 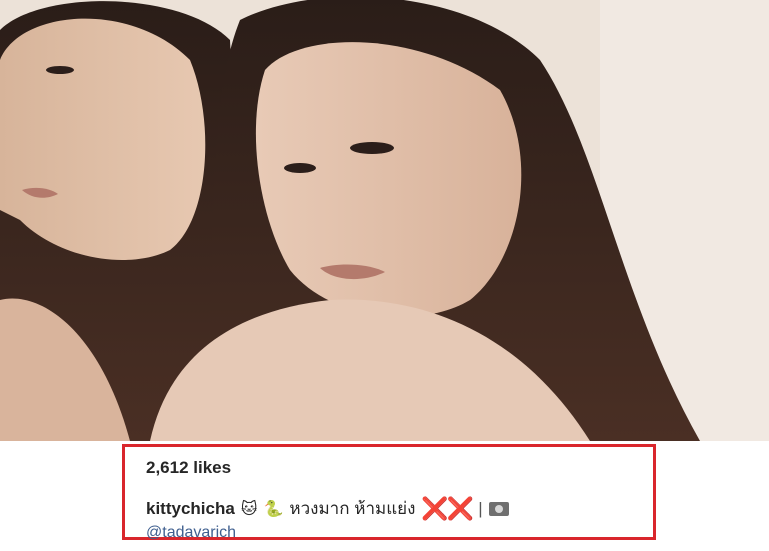 What do you see at coordinates (352, 508) in the screenshot?
I see `caption-text: หวงมาก ห้ามแย่ง` at bounding box center [352, 508].